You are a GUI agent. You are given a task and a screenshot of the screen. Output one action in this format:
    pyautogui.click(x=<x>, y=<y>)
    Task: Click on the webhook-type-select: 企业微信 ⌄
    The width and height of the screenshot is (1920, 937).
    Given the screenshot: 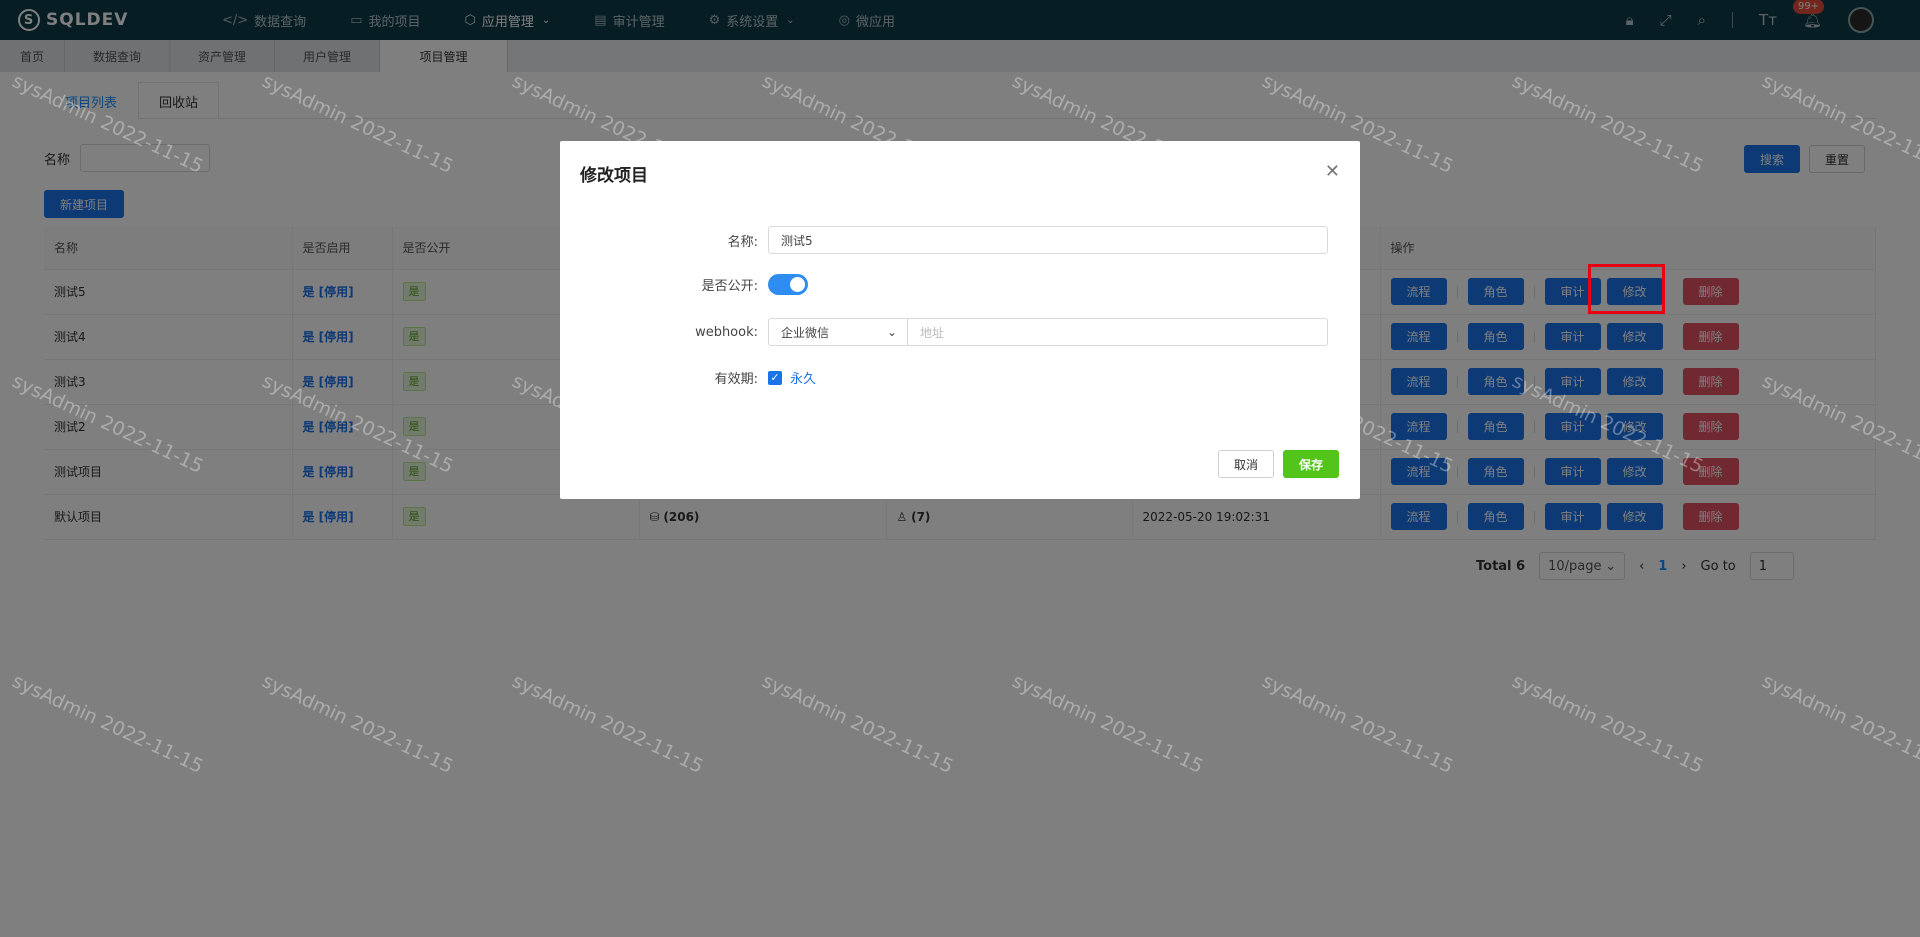 What is the action you would take?
    pyautogui.click(x=838, y=332)
    